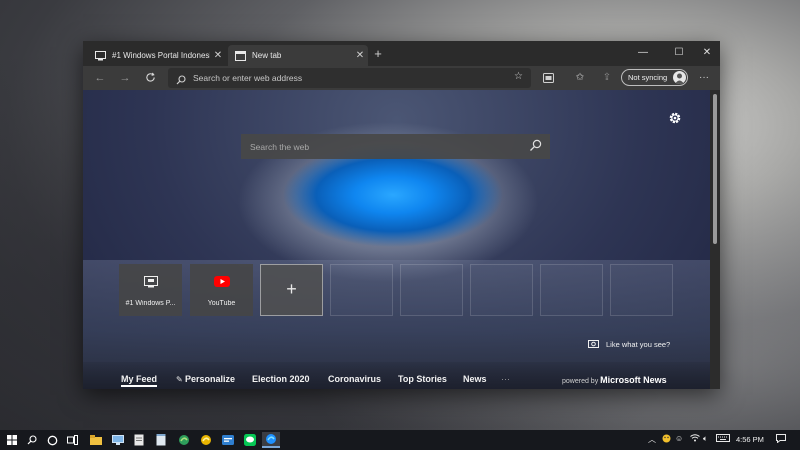  I want to click on sync-label: Not syncing, so click(648, 77).